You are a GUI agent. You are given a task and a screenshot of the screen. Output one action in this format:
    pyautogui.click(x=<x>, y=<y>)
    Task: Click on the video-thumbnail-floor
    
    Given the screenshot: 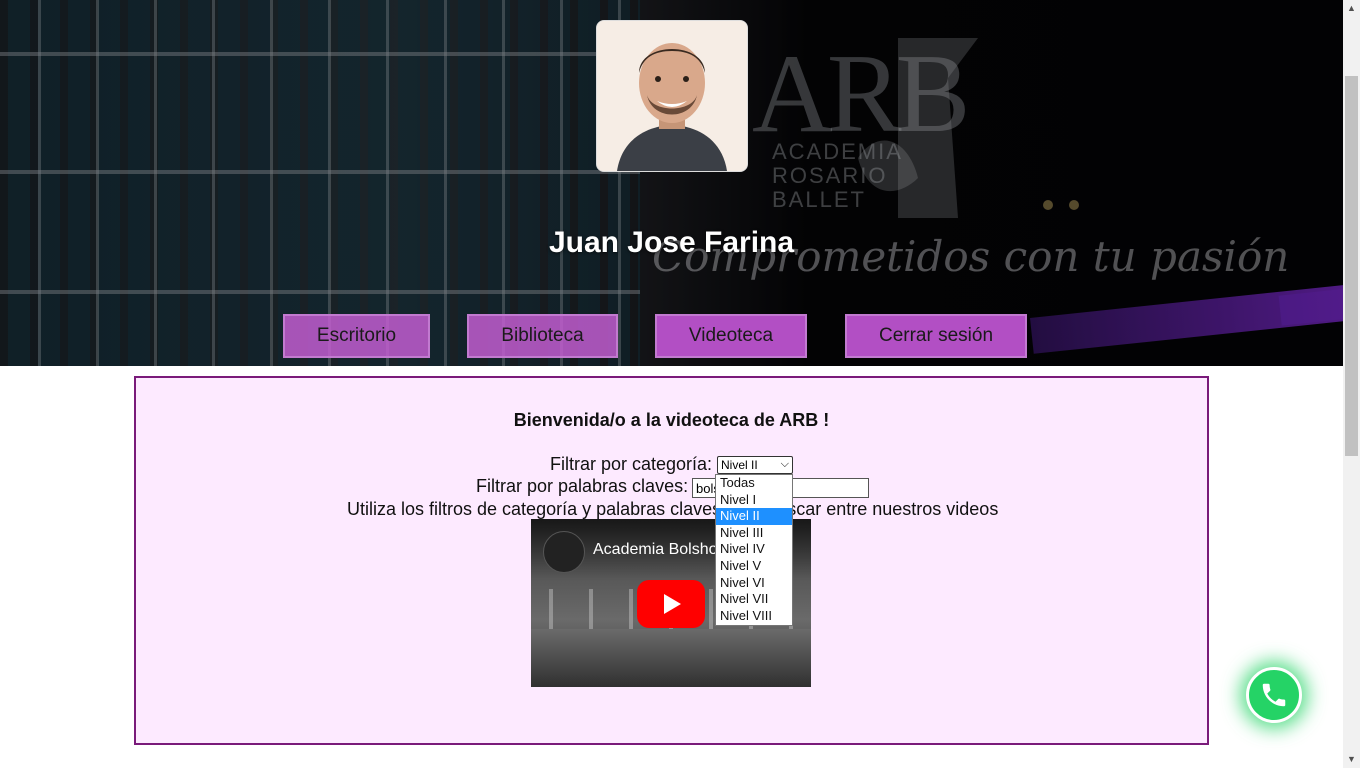 What is the action you would take?
    pyautogui.click(x=671, y=658)
    